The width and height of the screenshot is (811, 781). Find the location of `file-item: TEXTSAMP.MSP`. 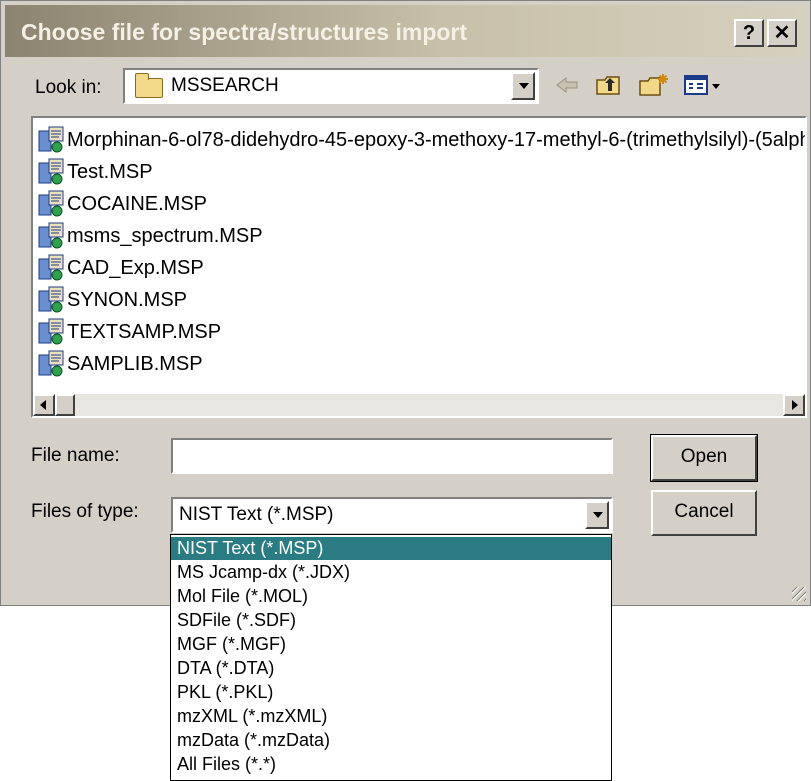

file-item: TEXTSAMP.MSP is located at coordinates (129, 332).